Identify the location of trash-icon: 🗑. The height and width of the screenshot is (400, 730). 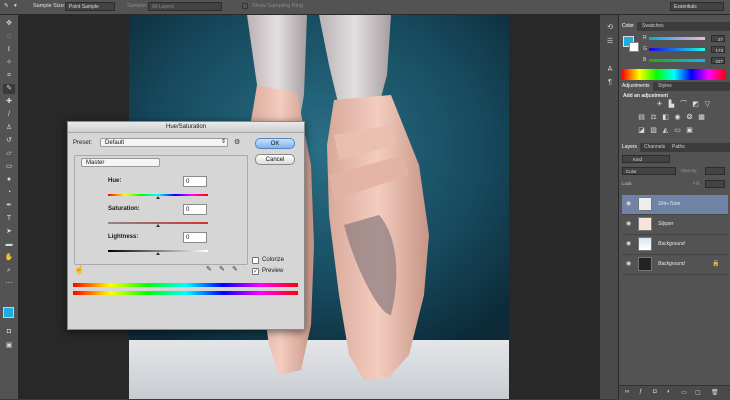
(715, 392).